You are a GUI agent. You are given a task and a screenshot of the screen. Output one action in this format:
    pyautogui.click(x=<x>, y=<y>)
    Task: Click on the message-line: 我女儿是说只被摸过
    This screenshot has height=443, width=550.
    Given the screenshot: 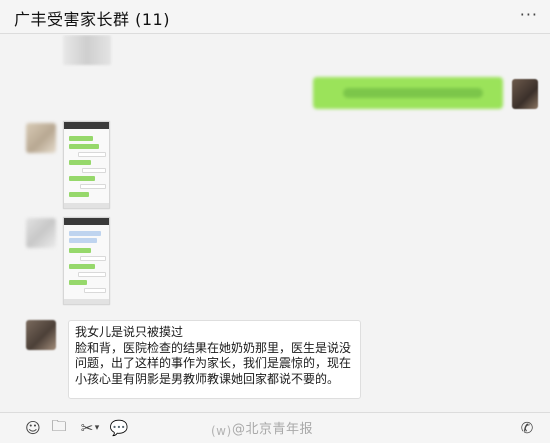 What is the action you would take?
    pyautogui.click(x=129, y=332)
    